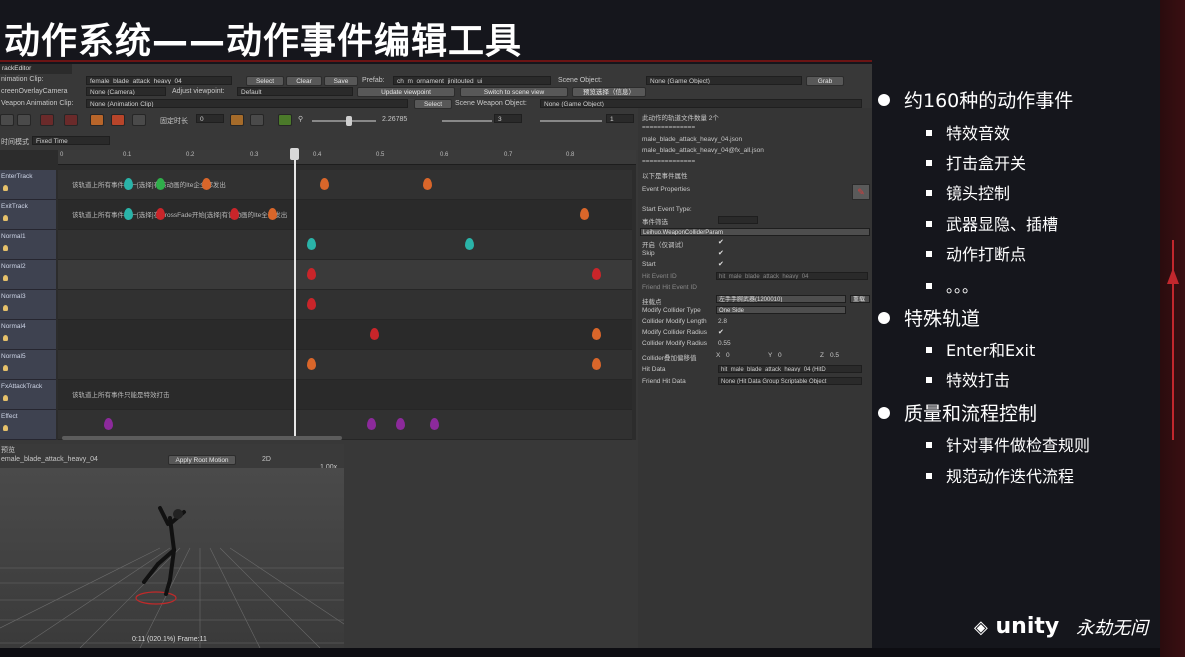  What do you see at coordinates (36, 69) in the screenshot?
I see `tab-track-editor: rackEditor` at bounding box center [36, 69].